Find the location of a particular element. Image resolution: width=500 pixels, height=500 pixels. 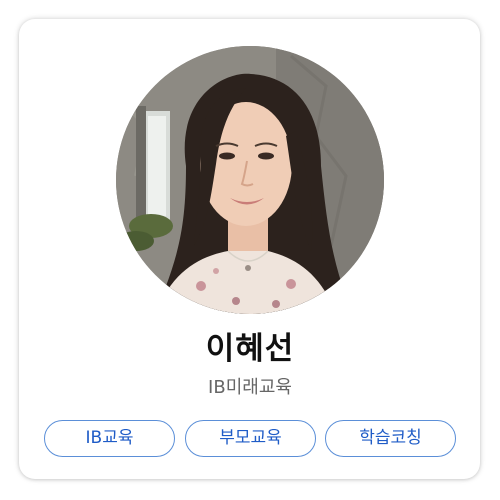

tag-parent-education-button: 부모교육 is located at coordinates (250, 438).